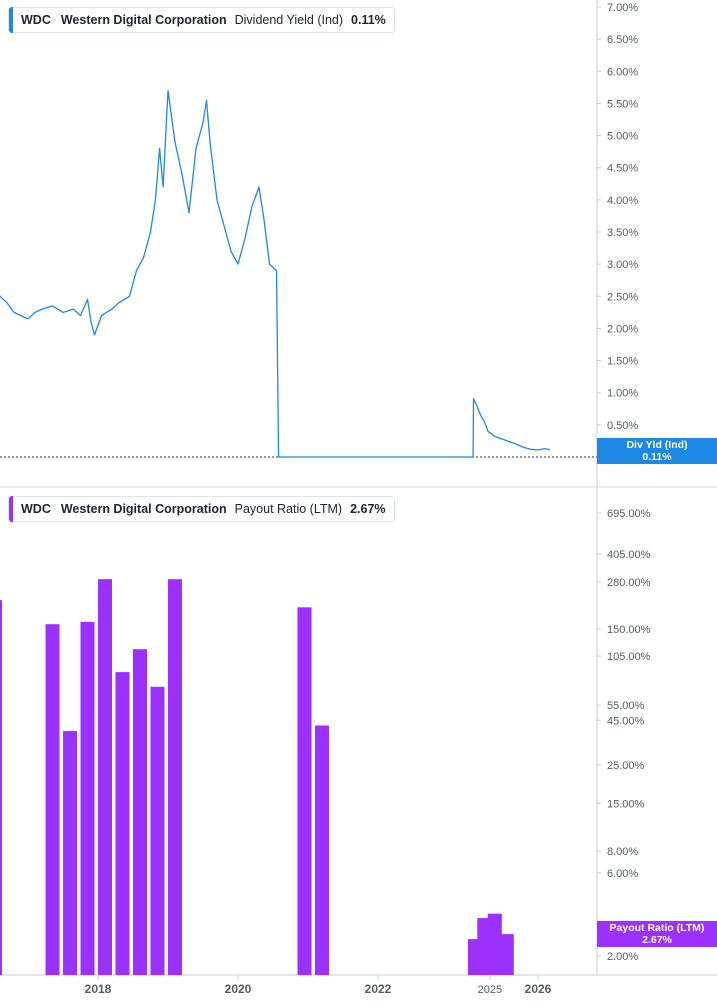  What do you see at coordinates (622, 233) in the screenshot?
I see `div-yield-y-tick-label: 3.50%` at bounding box center [622, 233].